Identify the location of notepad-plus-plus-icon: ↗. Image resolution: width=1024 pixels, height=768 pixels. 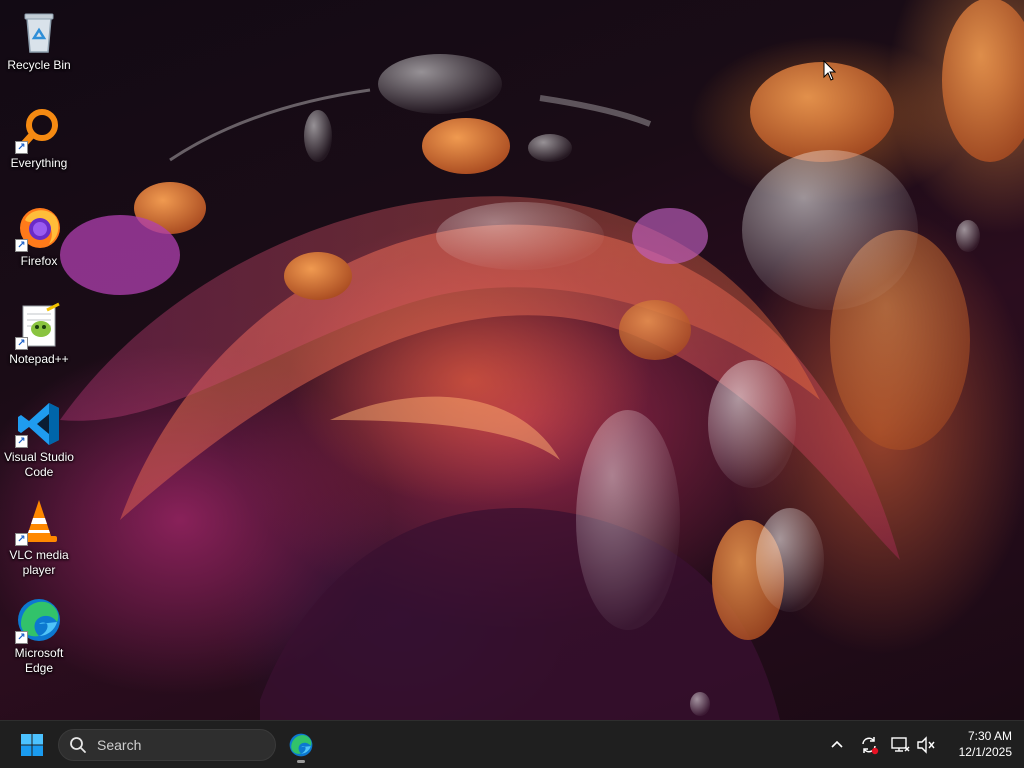
(39, 326).